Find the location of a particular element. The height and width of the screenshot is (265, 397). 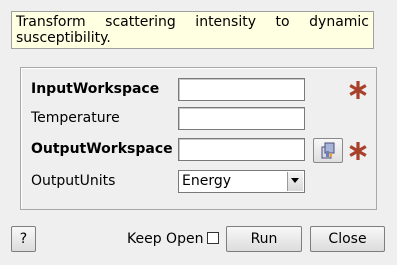

workspace-browse-button is located at coordinates (328, 150).